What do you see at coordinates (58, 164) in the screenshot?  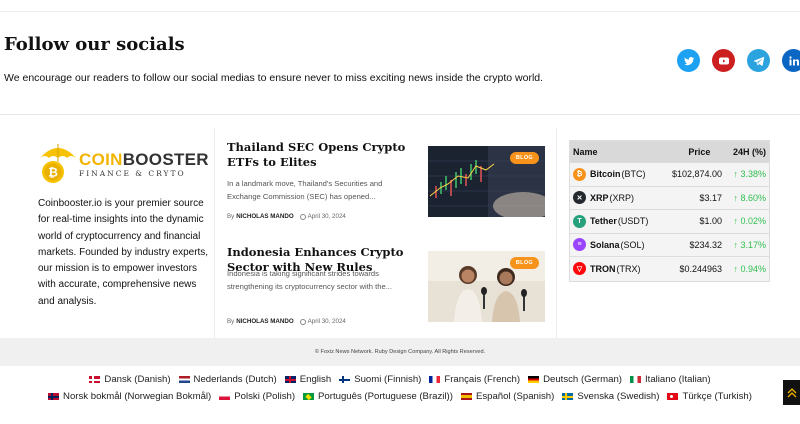 I see `umbrella-coin-icon: ₿` at bounding box center [58, 164].